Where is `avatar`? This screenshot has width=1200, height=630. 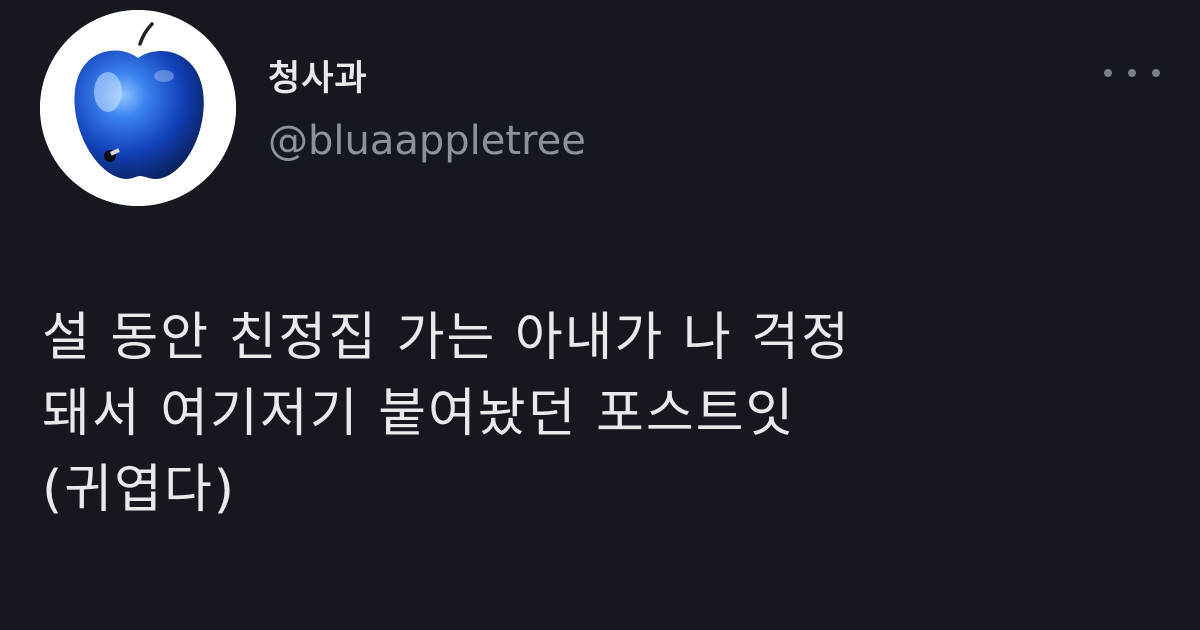 avatar is located at coordinates (138, 108).